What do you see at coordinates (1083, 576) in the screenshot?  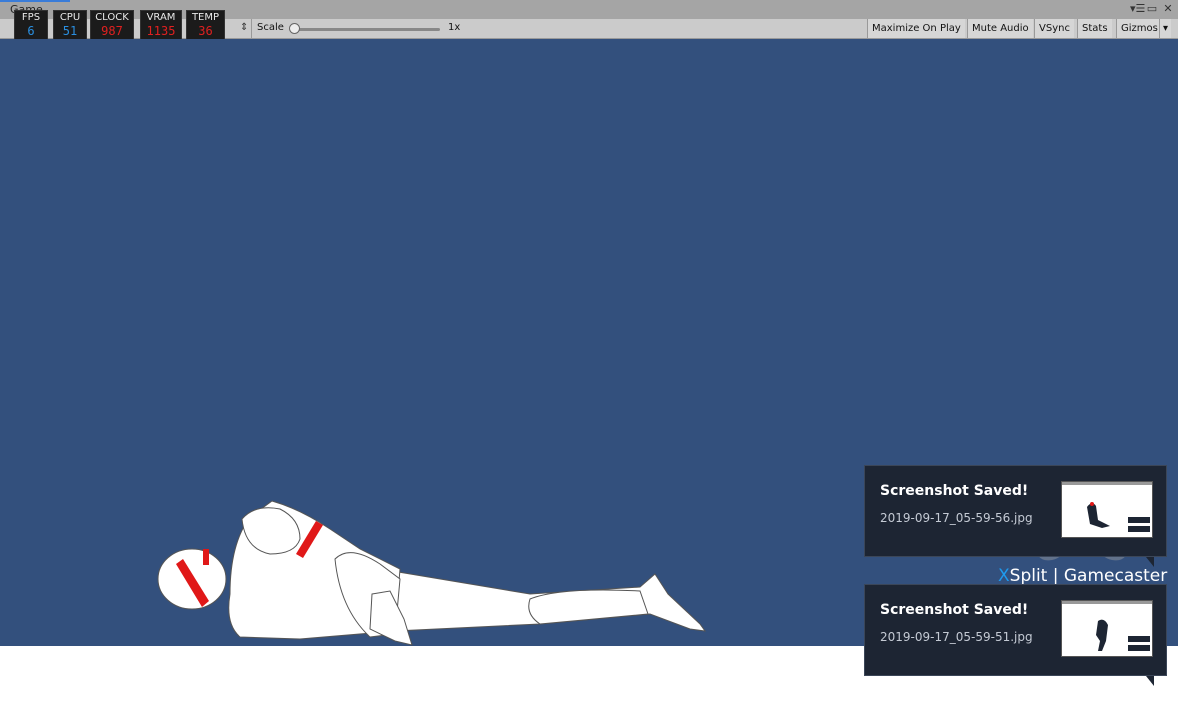 I see `xsplit-gamecaster-logo: XSplit | Gamecaster` at bounding box center [1083, 576].